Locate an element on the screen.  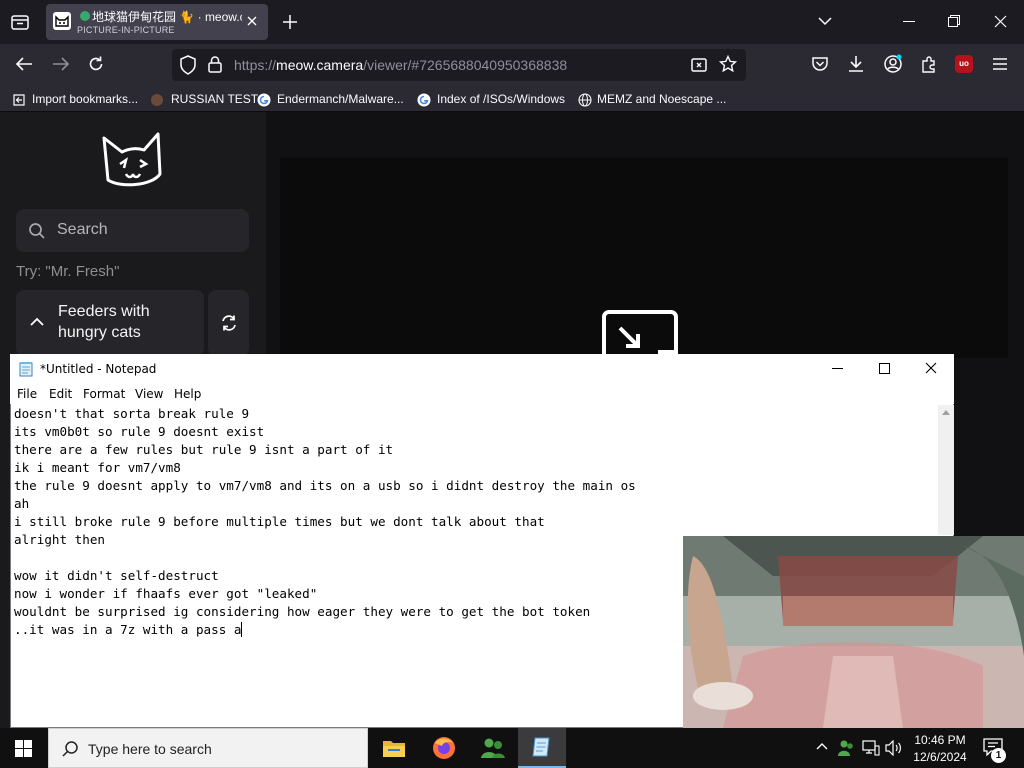
notepad-close-icon is located at coordinates (931, 368).